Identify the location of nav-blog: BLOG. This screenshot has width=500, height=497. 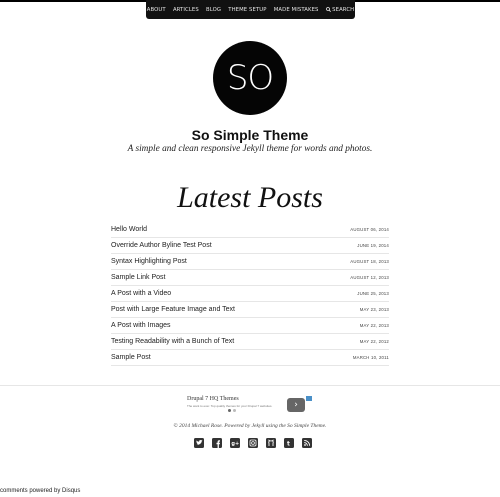
(213, 10).